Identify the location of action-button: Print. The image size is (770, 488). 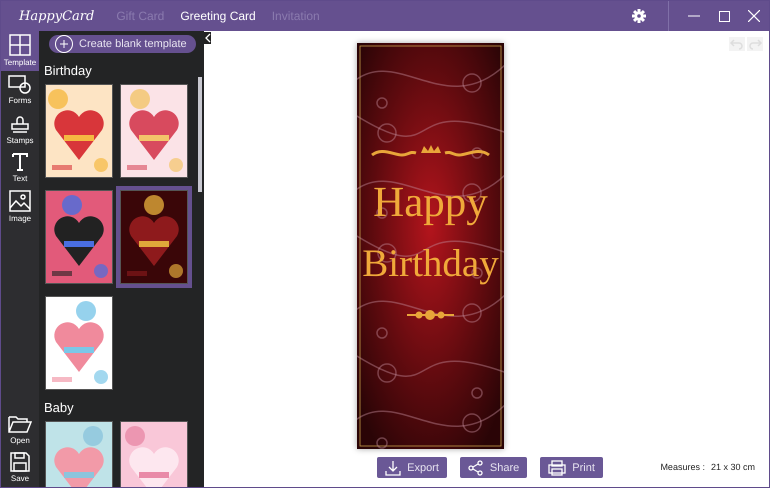
(571, 467).